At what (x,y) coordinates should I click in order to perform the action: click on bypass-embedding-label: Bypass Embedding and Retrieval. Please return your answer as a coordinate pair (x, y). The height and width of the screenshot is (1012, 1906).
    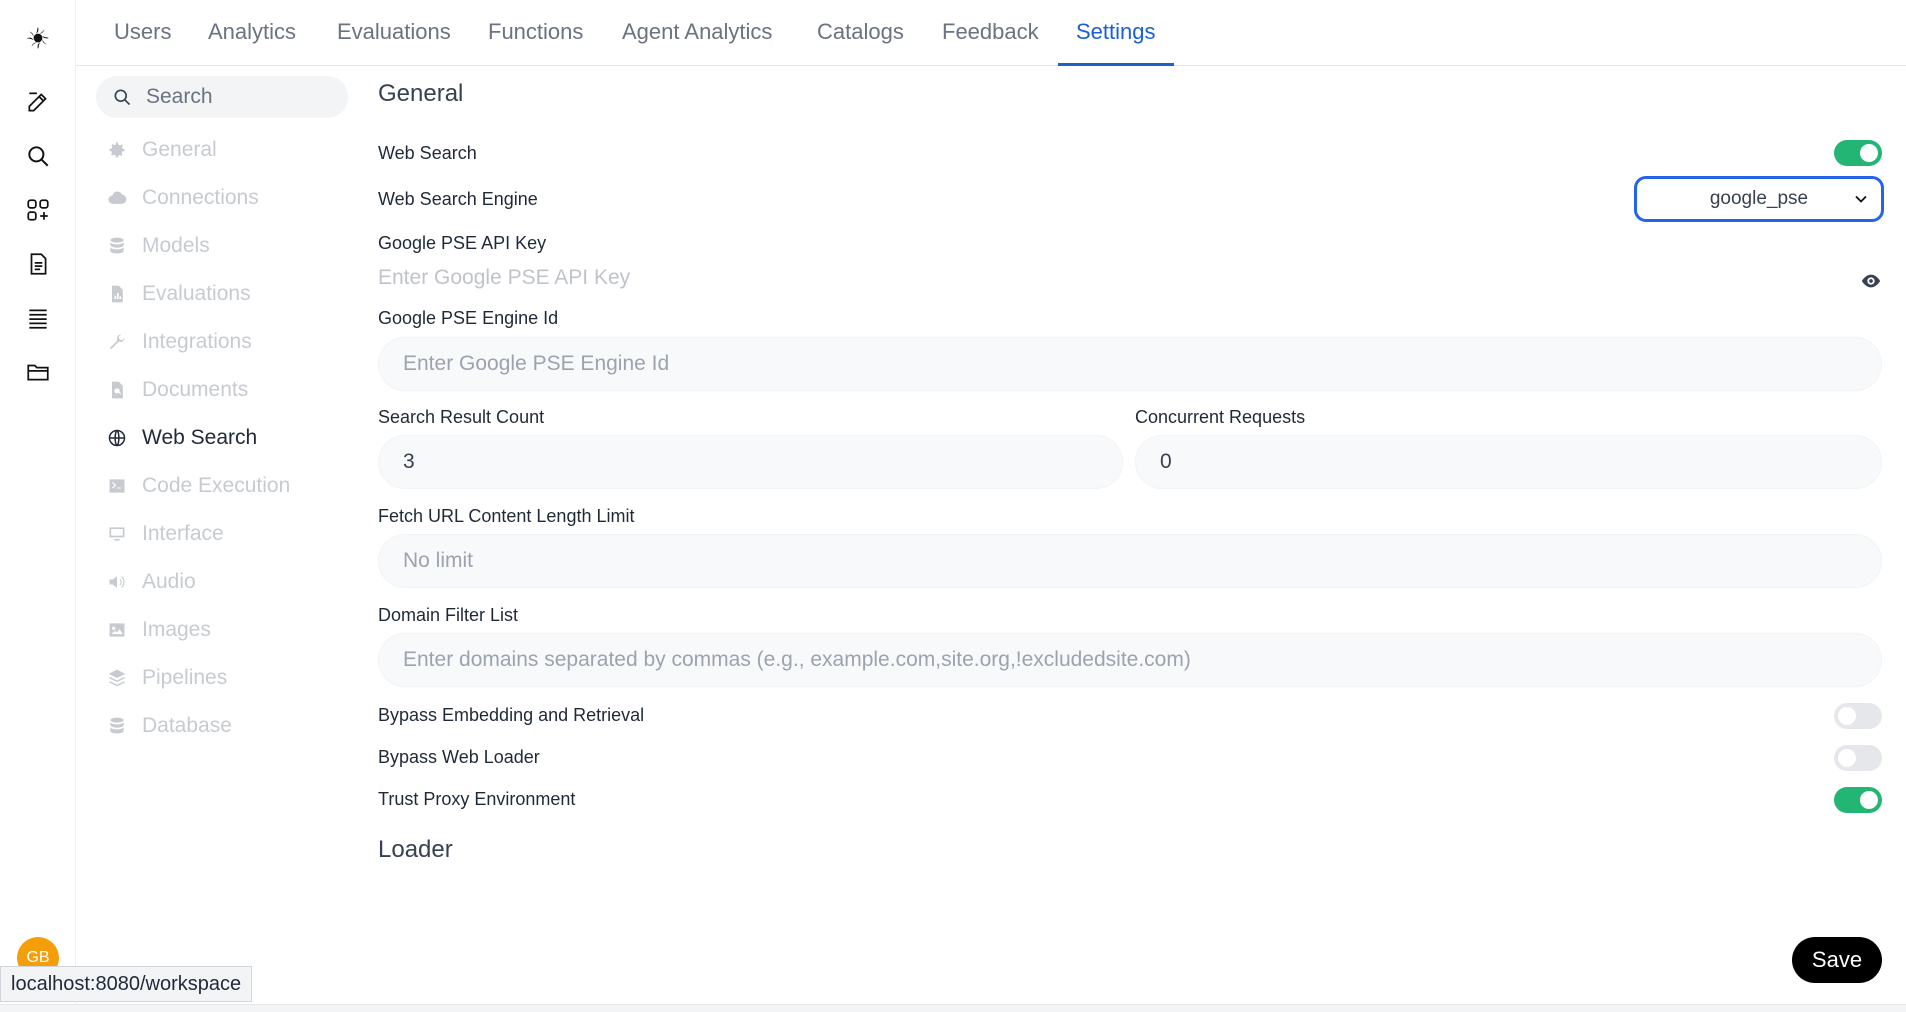
    Looking at the image, I should click on (511, 715).